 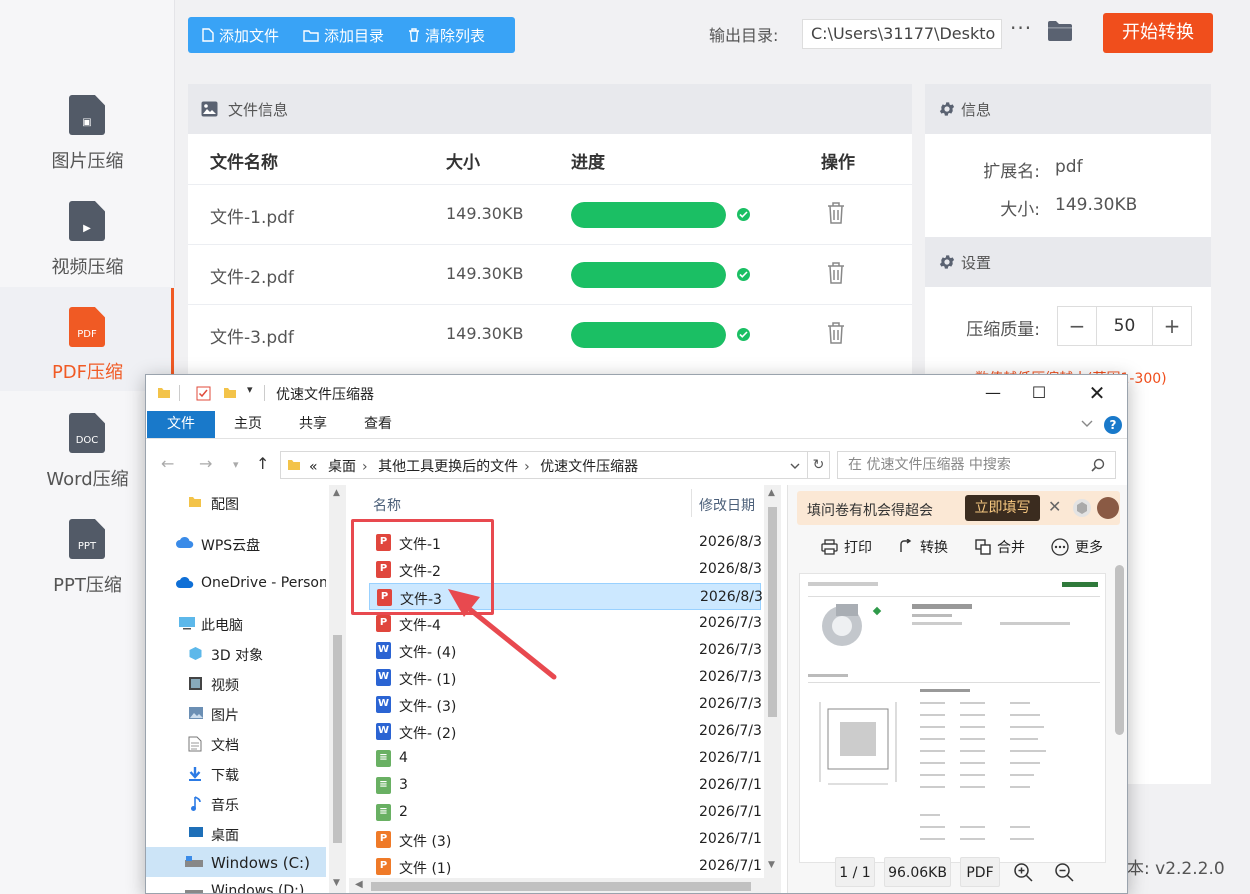 I want to click on table-row: 文件-1.pdf 149.30KB, so click(x=550, y=214).